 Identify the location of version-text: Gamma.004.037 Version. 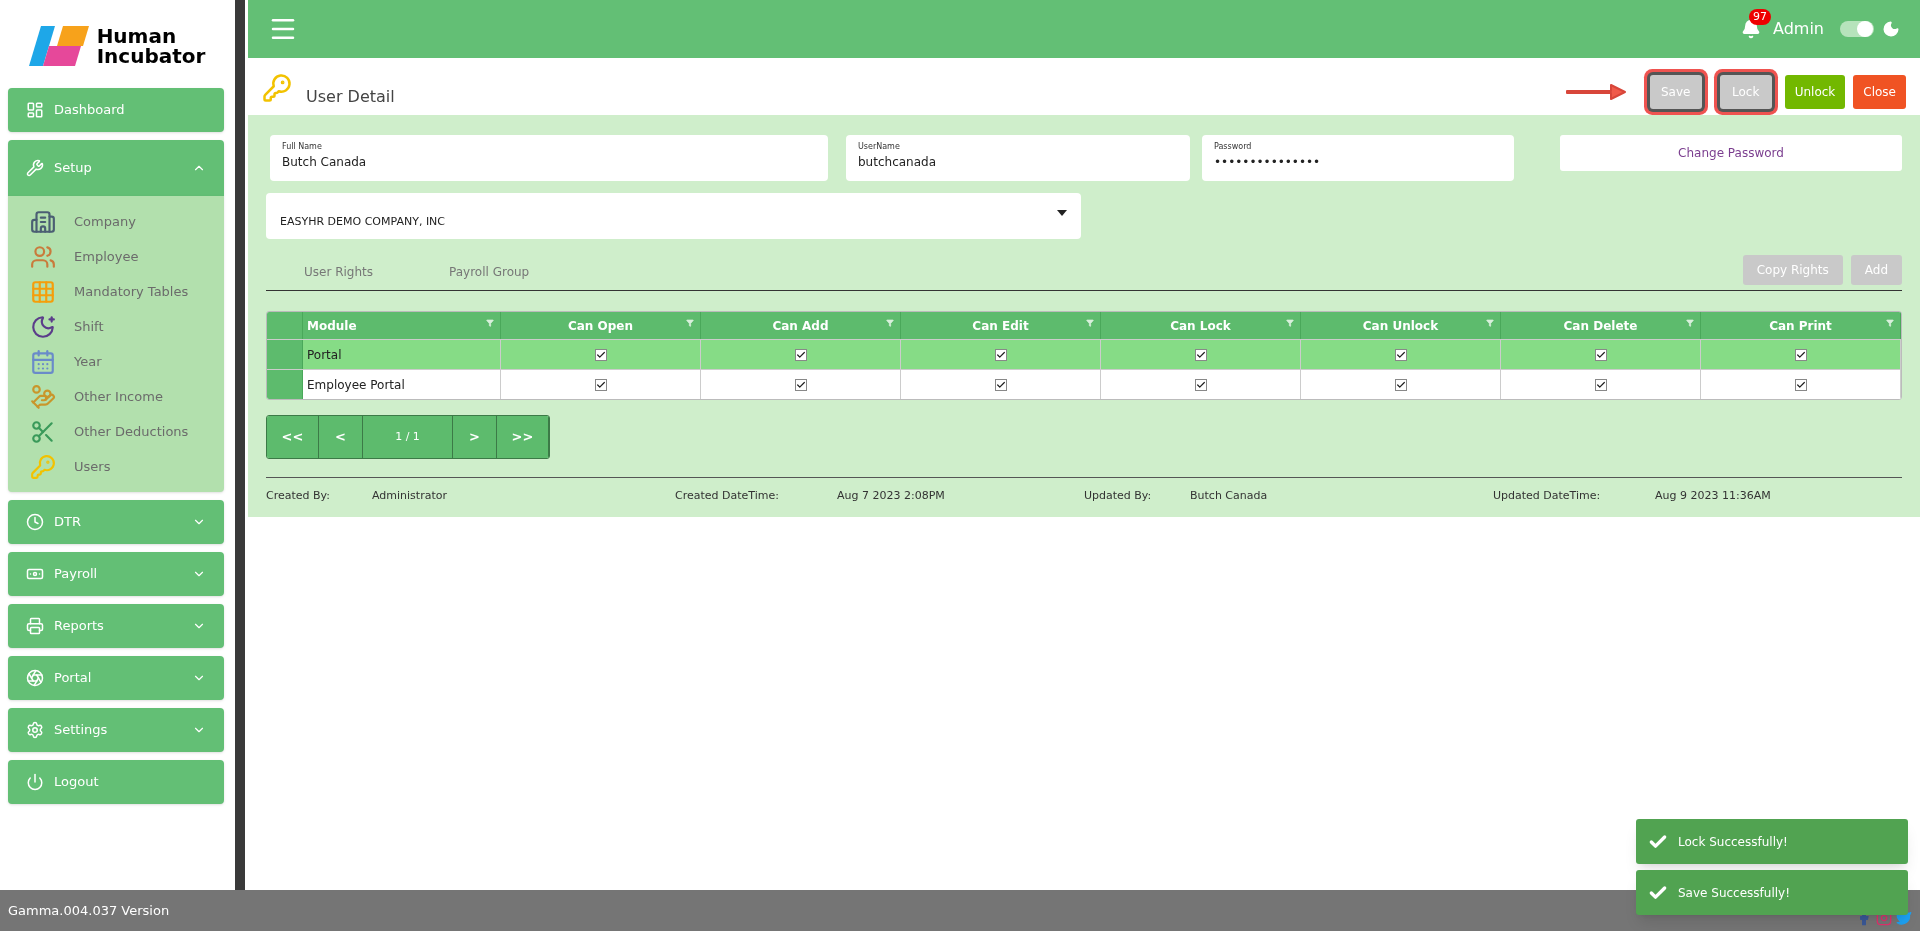
(89, 910).